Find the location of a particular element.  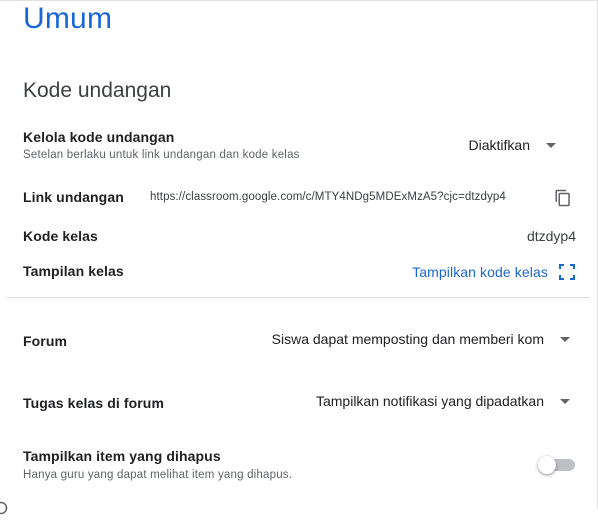

fullscreen-icon is located at coordinates (567, 272).